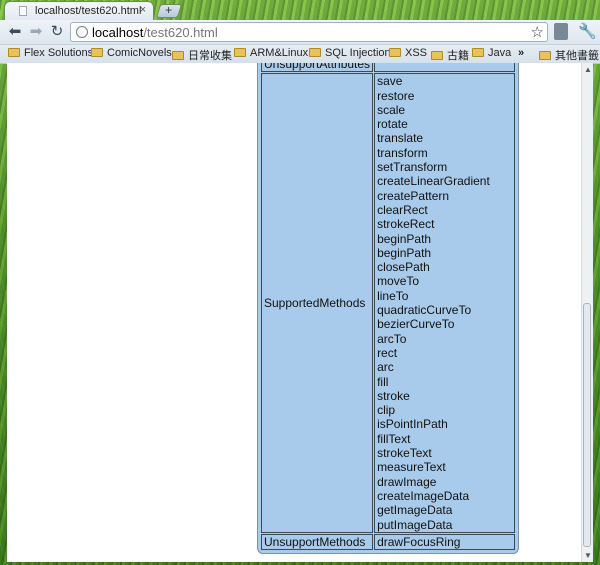 This screenshot has height=565, width=600. What do you see at coordinates (15, 32) in the screenshot?
I see `back-button: ⬅` at bounding box center [15, 32].